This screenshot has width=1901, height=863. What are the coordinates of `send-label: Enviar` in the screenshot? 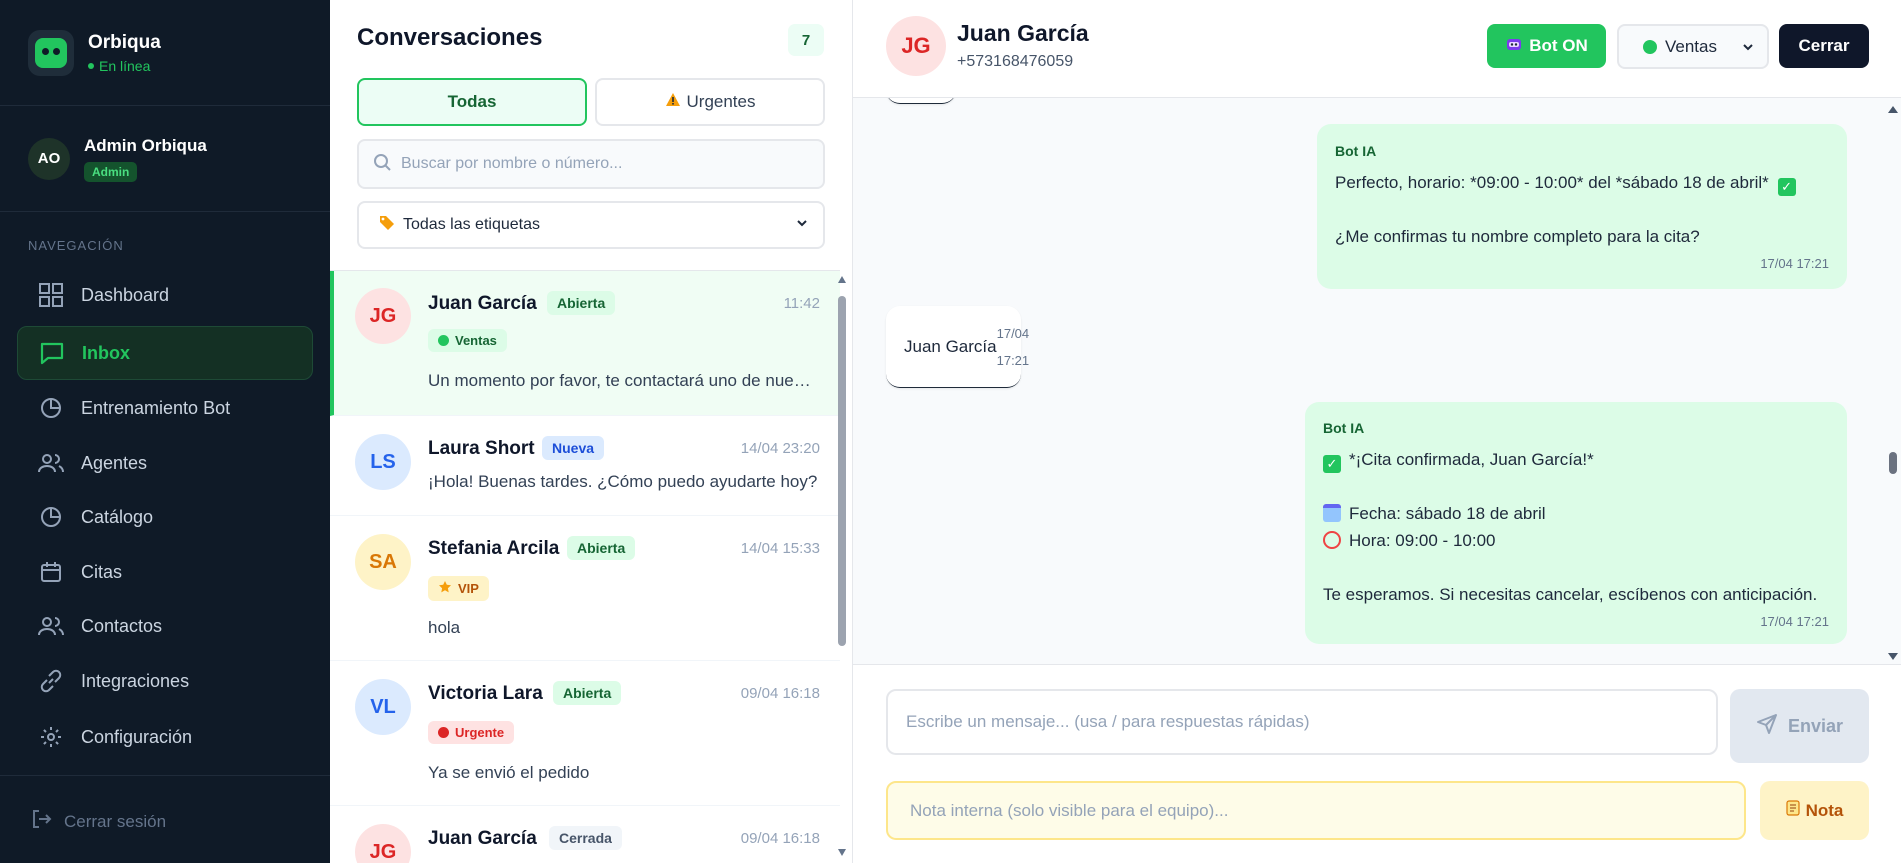 It's located at (1815, 725).